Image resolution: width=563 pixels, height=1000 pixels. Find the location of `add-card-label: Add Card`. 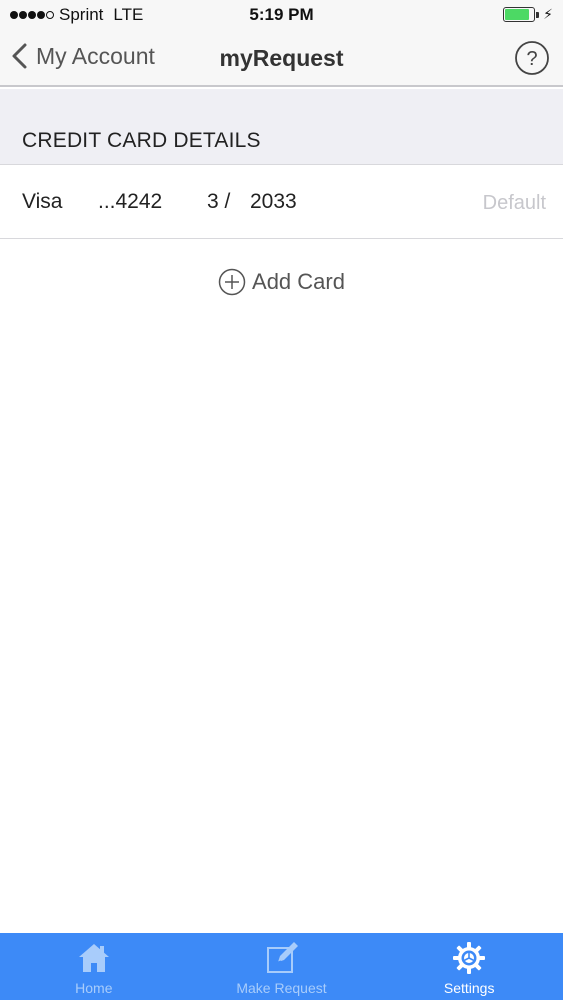

add-card-label: Add Card is located at coordinates (298, 281).